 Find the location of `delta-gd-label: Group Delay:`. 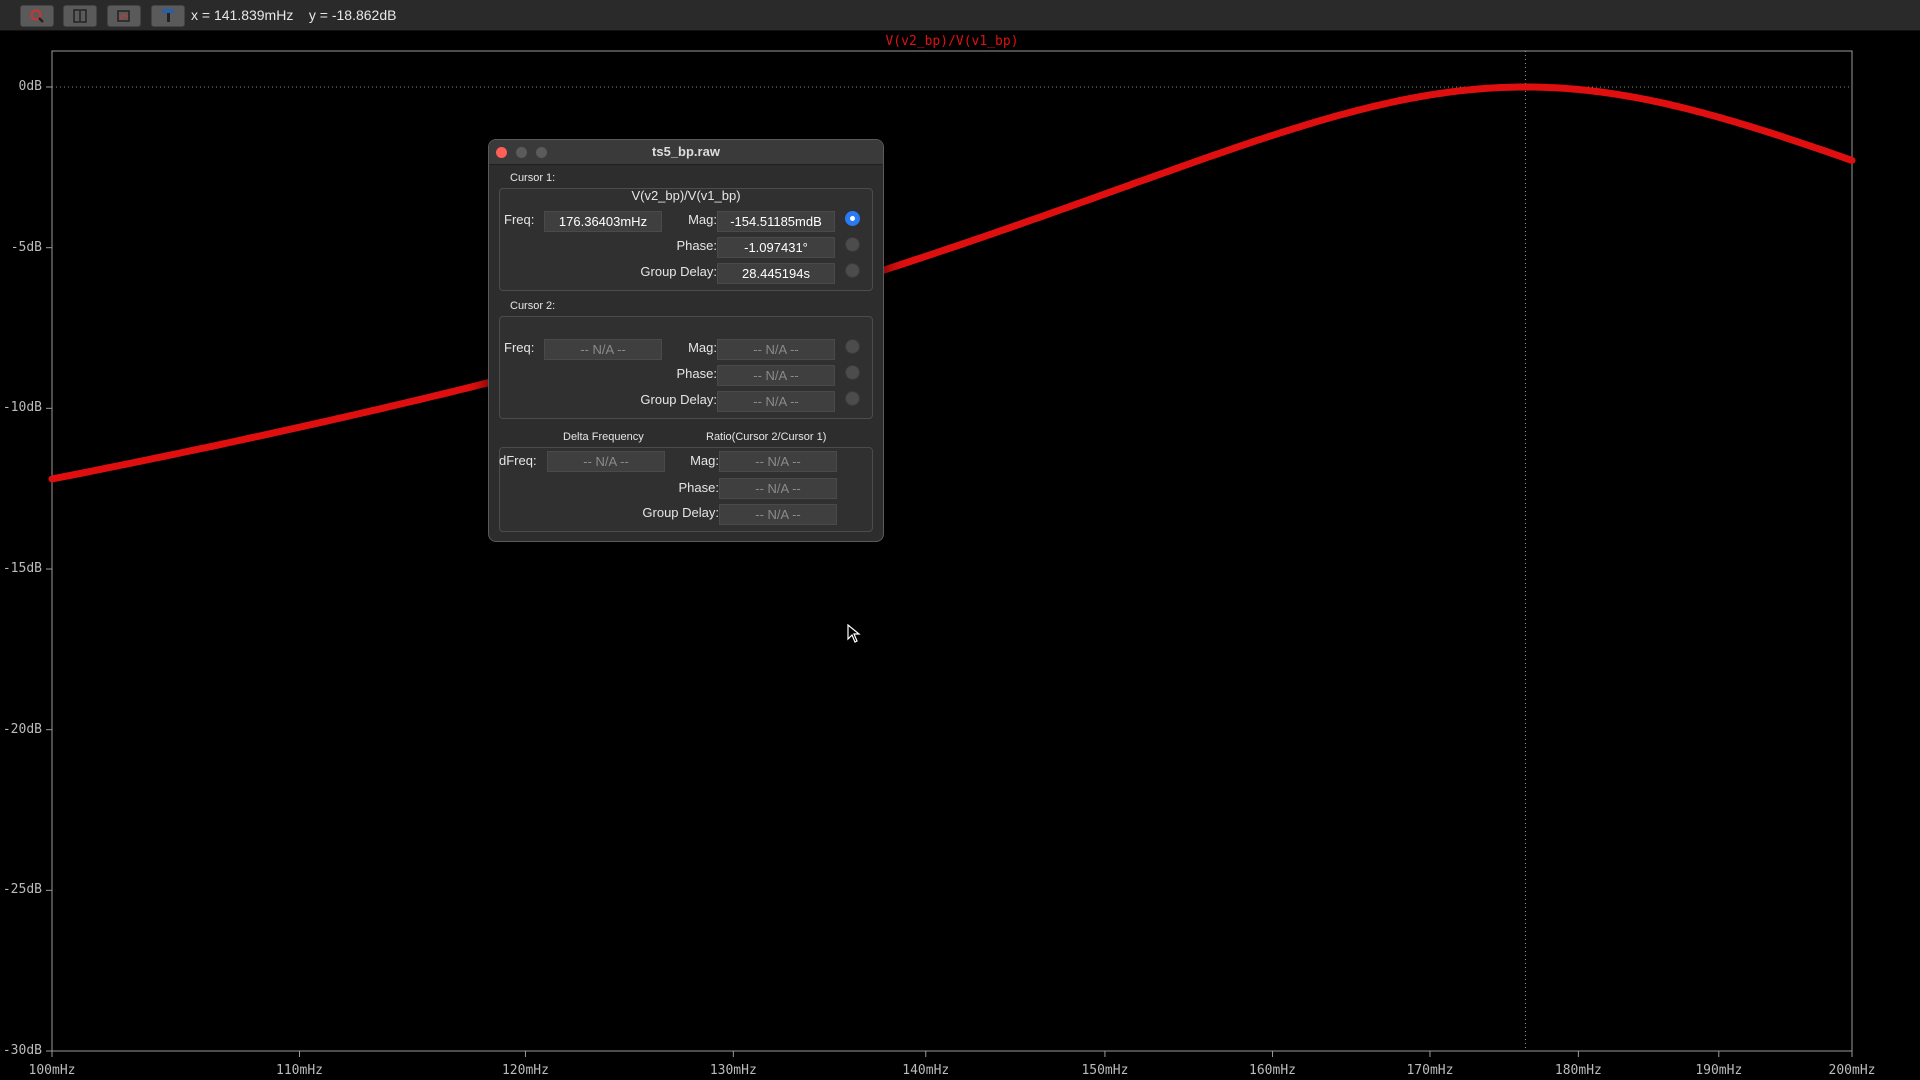

delta-gd-label: Group Delay: is located at coordinates (680, 512).